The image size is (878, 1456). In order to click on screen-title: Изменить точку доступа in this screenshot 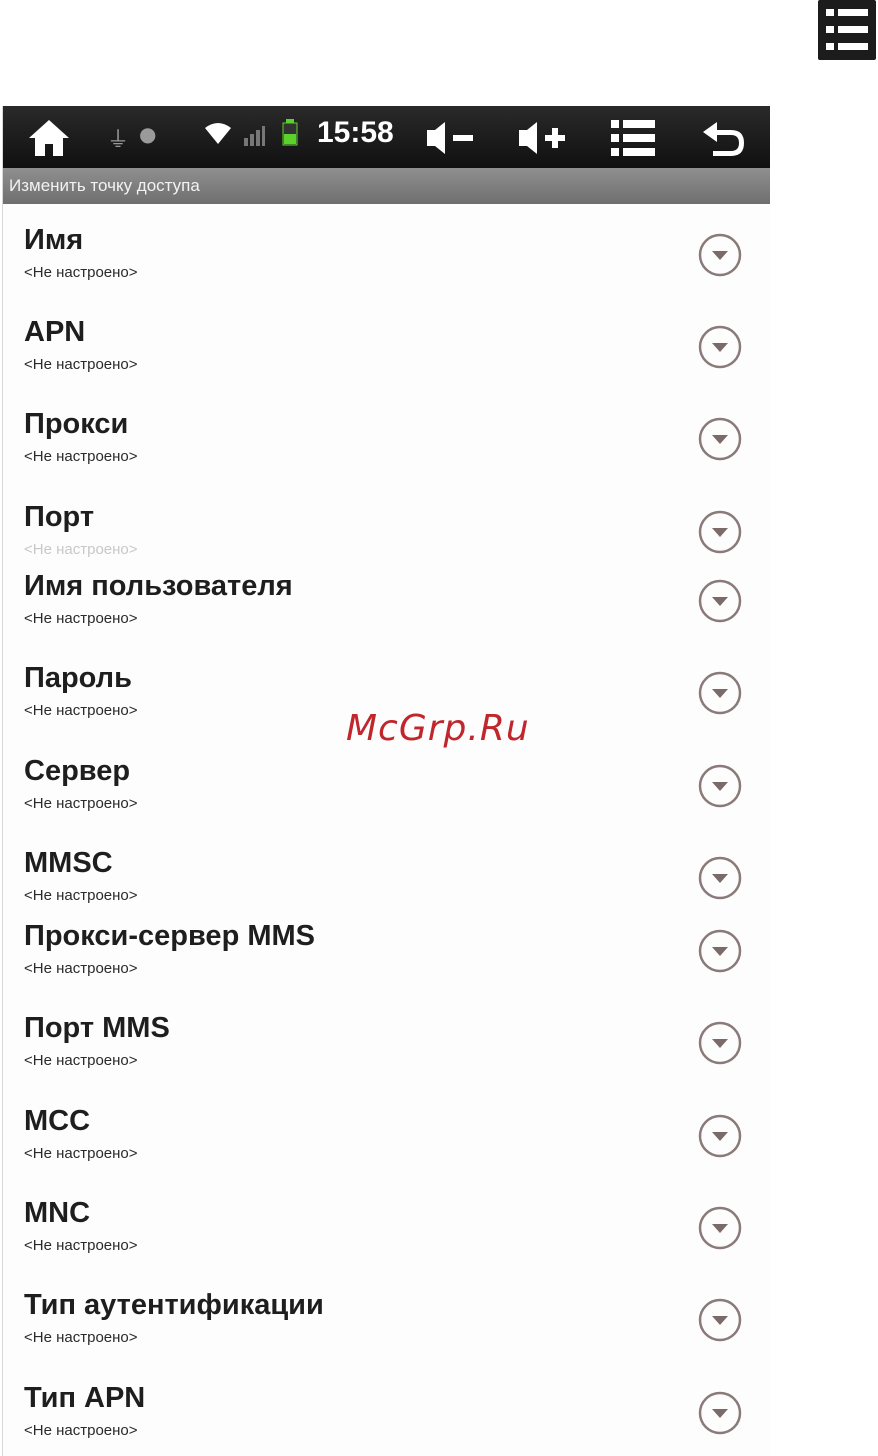, I will do `click(386, 186)`.